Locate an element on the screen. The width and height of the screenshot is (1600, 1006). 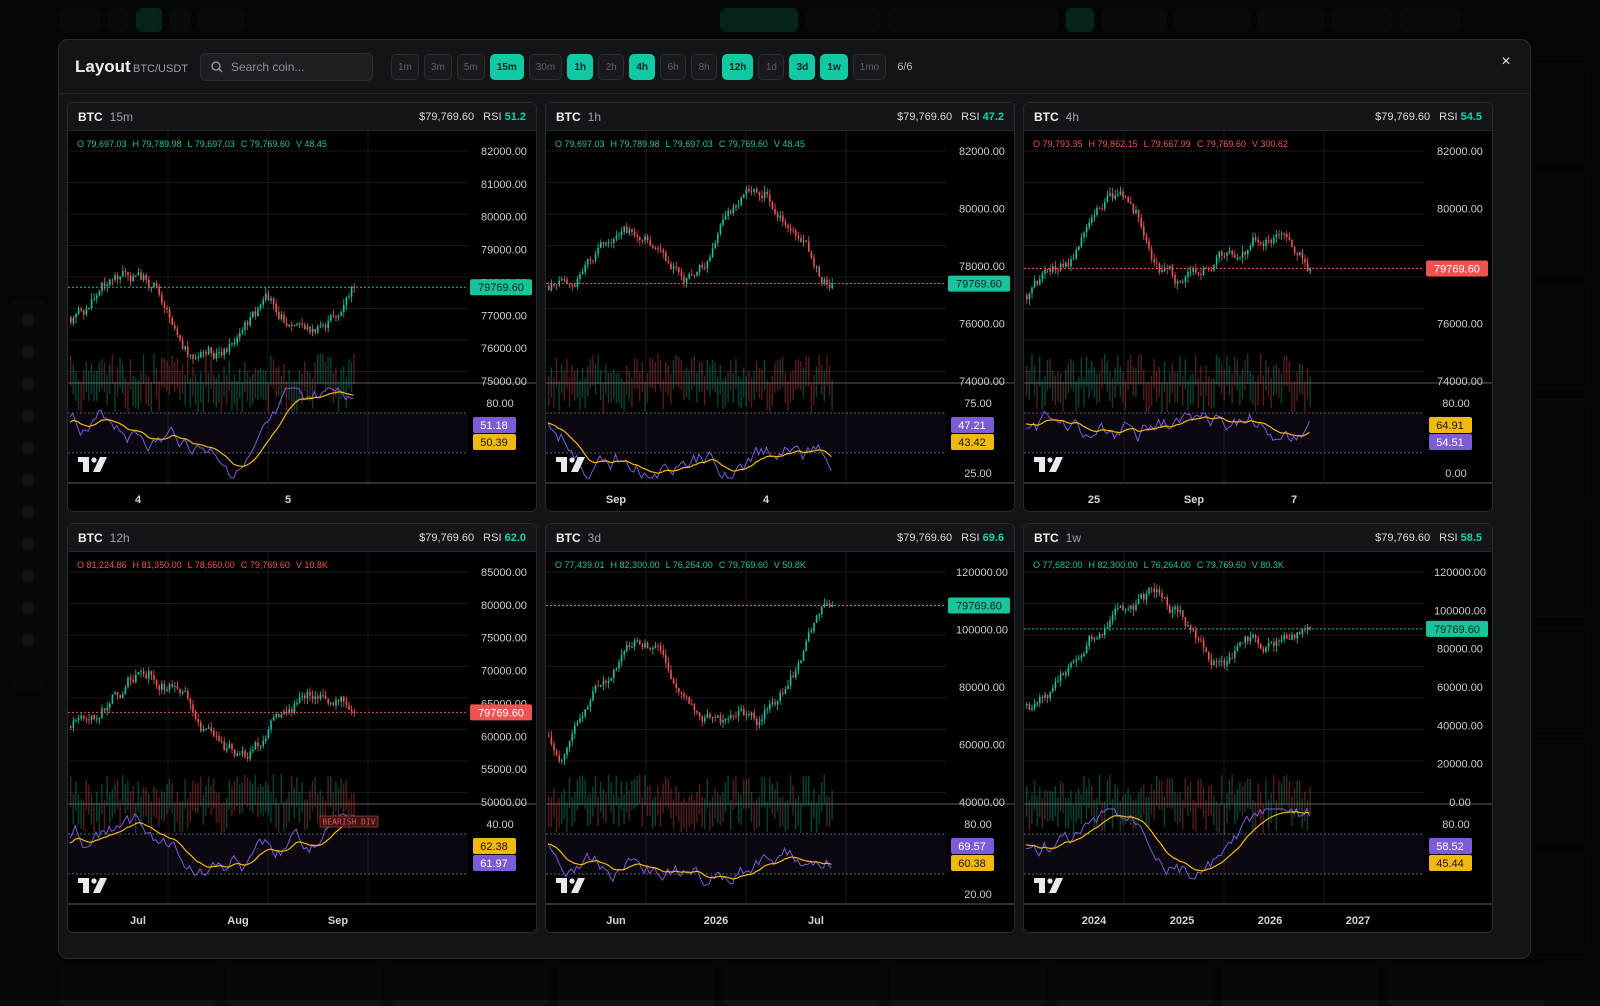
ohlc-l: L 76,264.00 is located at coordinates (1167, 565).